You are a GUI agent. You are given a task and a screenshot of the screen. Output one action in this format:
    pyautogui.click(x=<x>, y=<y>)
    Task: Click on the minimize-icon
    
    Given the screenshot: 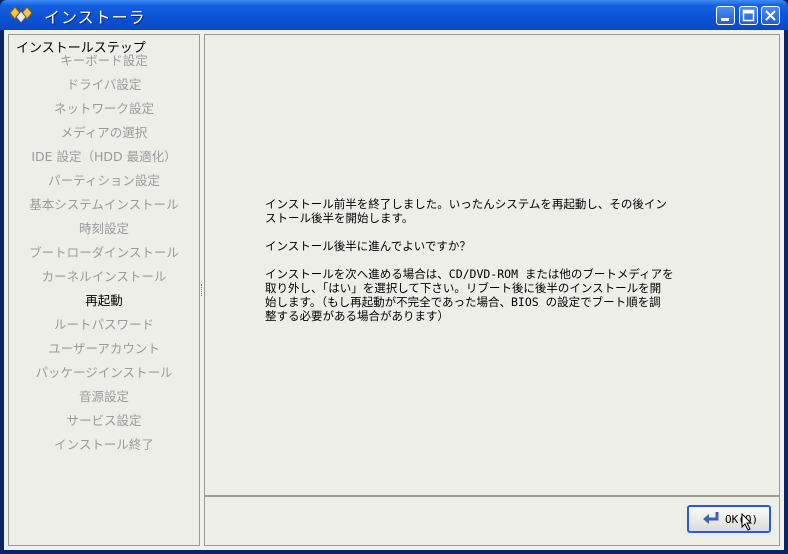 What is the action you would take?
    pyautogui.click(x=725, y=19)
    